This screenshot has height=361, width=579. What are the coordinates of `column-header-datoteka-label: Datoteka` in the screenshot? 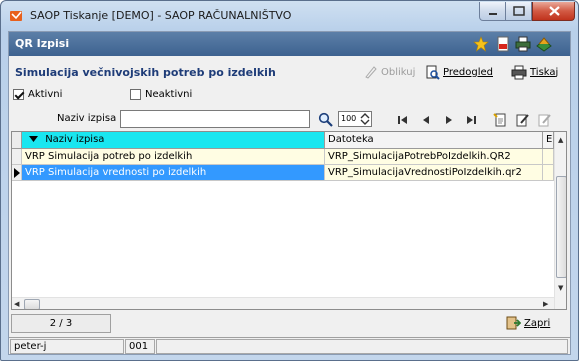 It's located at (351, 139).